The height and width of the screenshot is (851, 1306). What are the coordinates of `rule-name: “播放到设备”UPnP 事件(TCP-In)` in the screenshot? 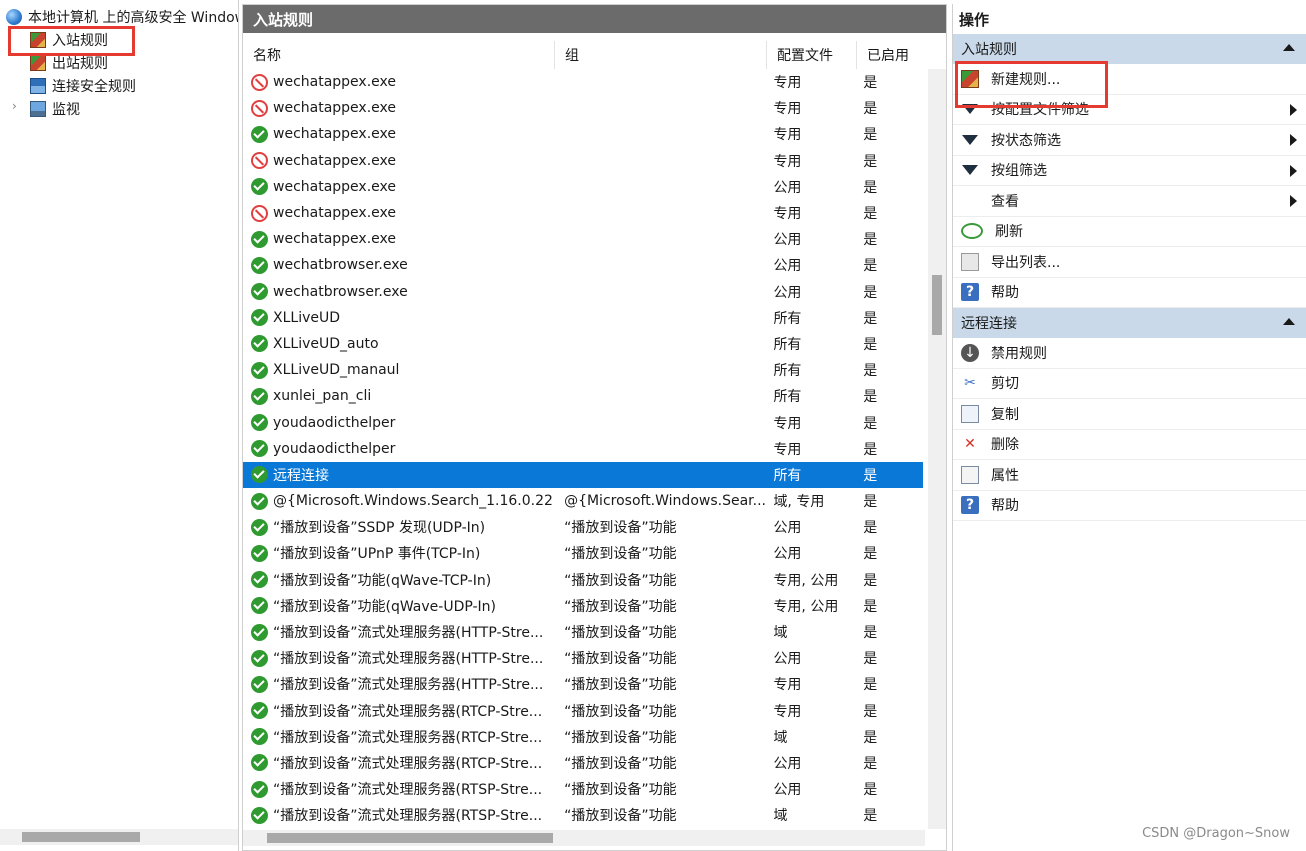 It's located at (377, 554).